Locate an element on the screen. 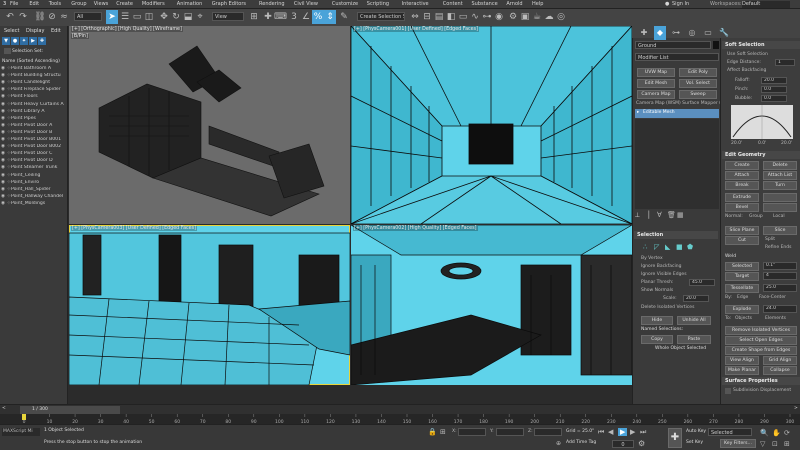 This screenshot has width=800, height=450. weld-target-field: 4 is located at coordinates (780, 276).